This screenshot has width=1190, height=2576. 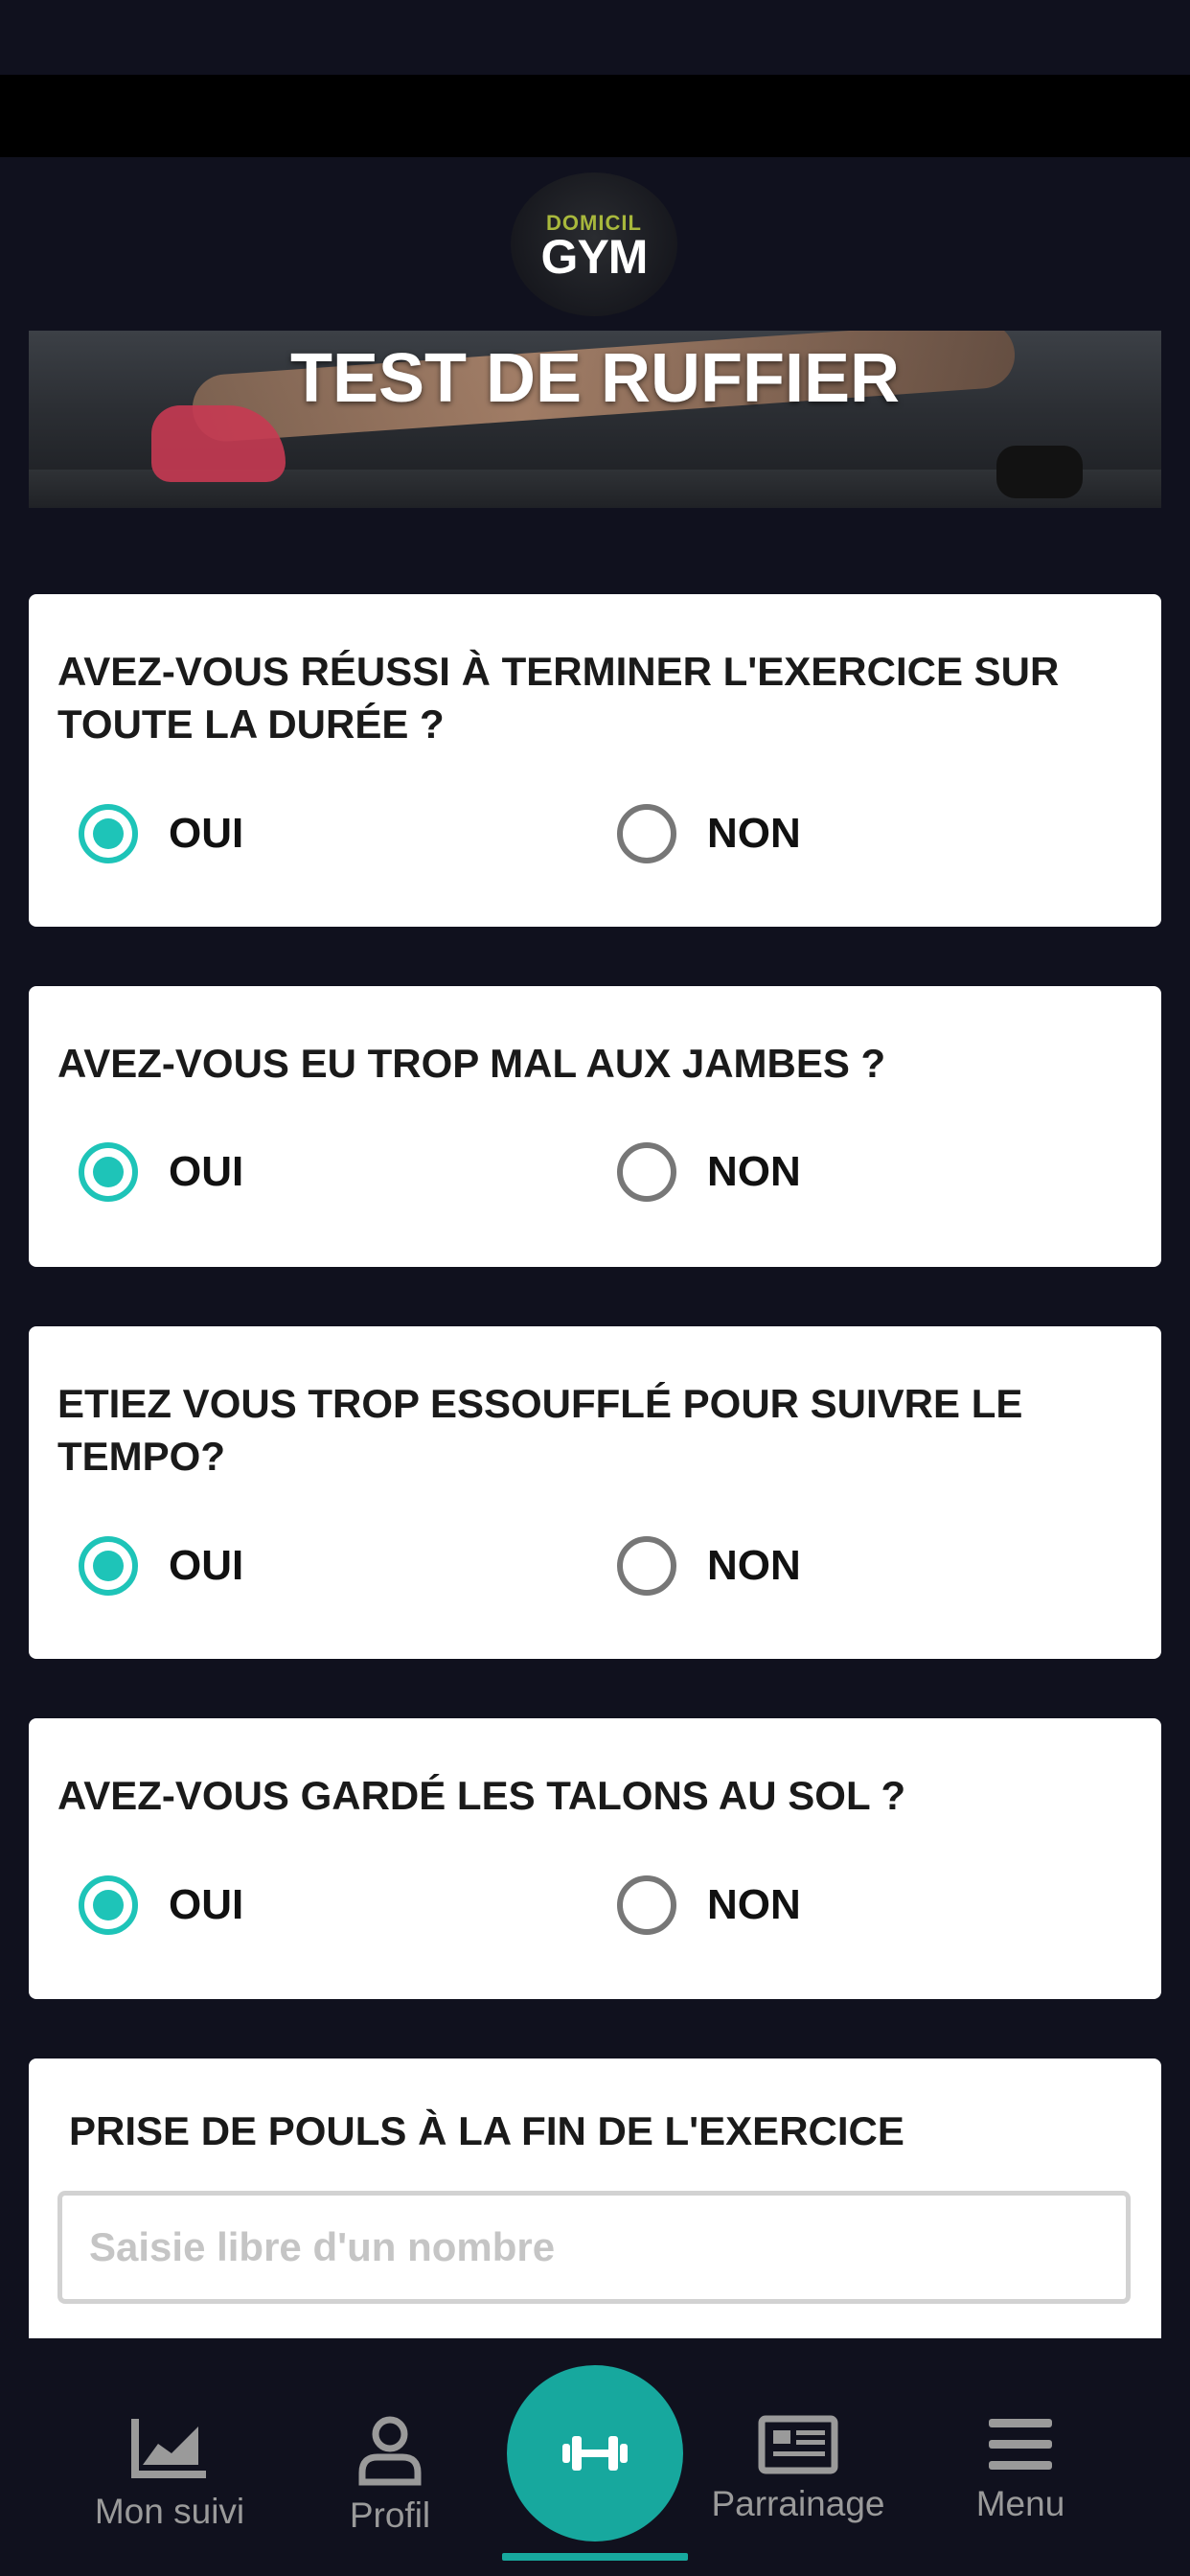 I want to click on nav-label: Parrainage, so click(x=798, y=2503).